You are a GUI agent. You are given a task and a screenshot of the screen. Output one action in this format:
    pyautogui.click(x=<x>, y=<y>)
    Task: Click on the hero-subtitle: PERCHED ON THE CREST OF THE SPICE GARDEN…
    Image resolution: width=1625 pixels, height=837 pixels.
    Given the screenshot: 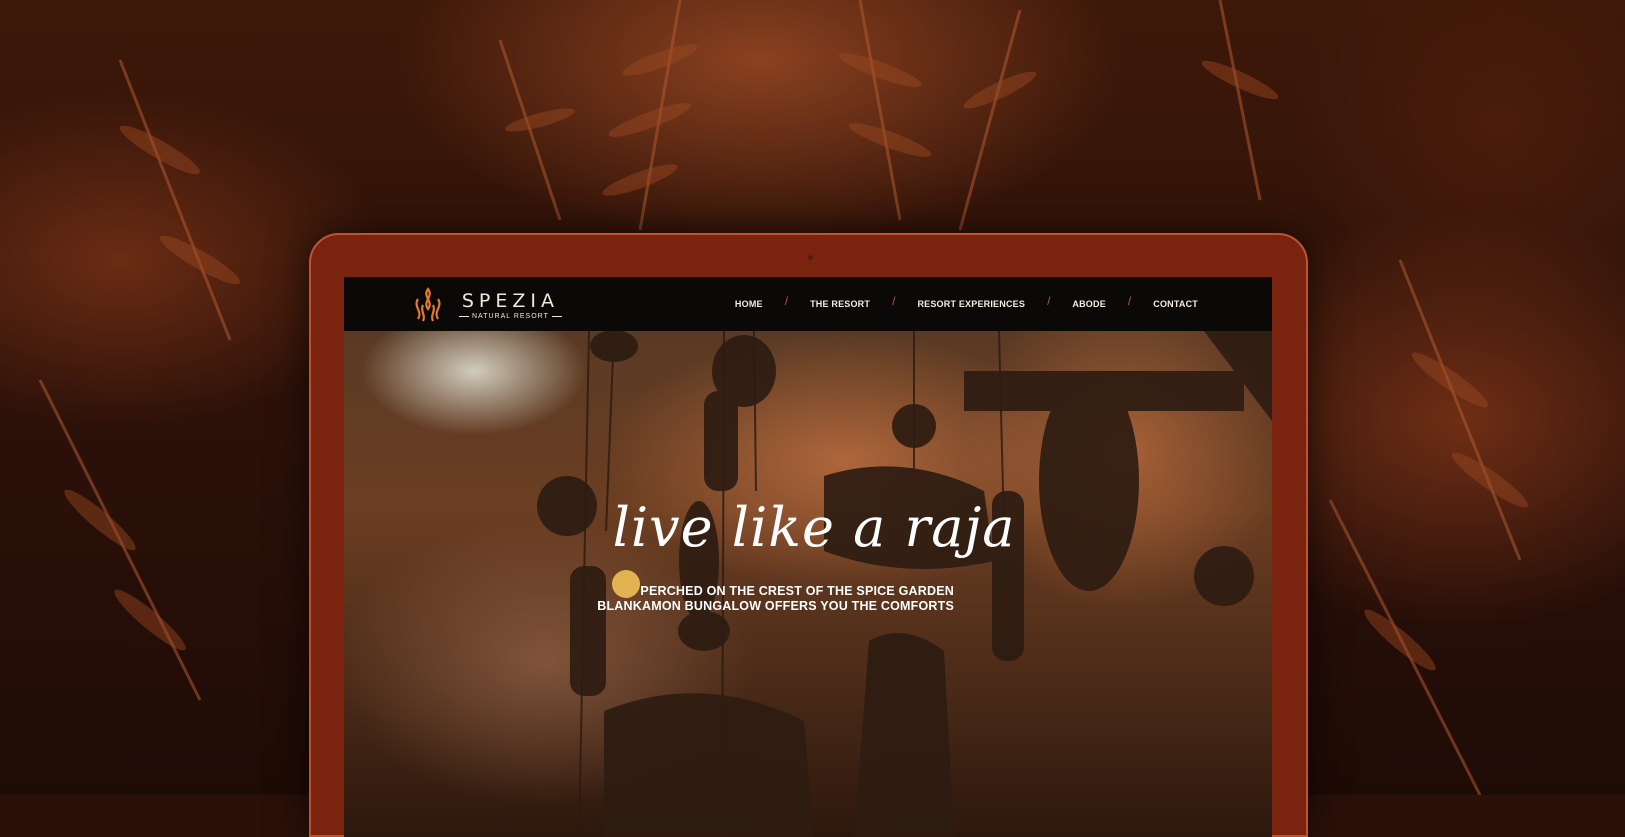 What is the action you would take?
    pyautogui.click(x=772, y=599)
    